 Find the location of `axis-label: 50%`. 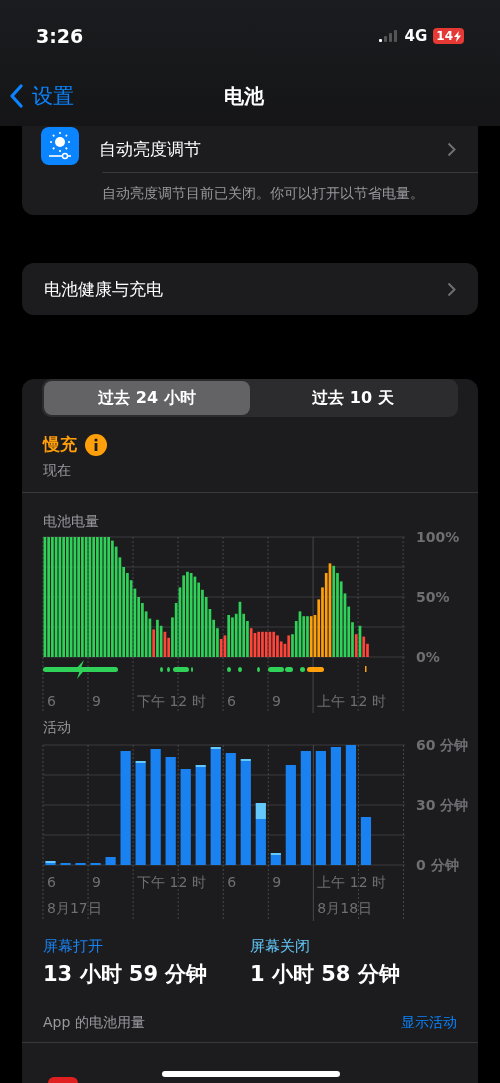

axis-label: 50% is located at coordinates (433, 597).